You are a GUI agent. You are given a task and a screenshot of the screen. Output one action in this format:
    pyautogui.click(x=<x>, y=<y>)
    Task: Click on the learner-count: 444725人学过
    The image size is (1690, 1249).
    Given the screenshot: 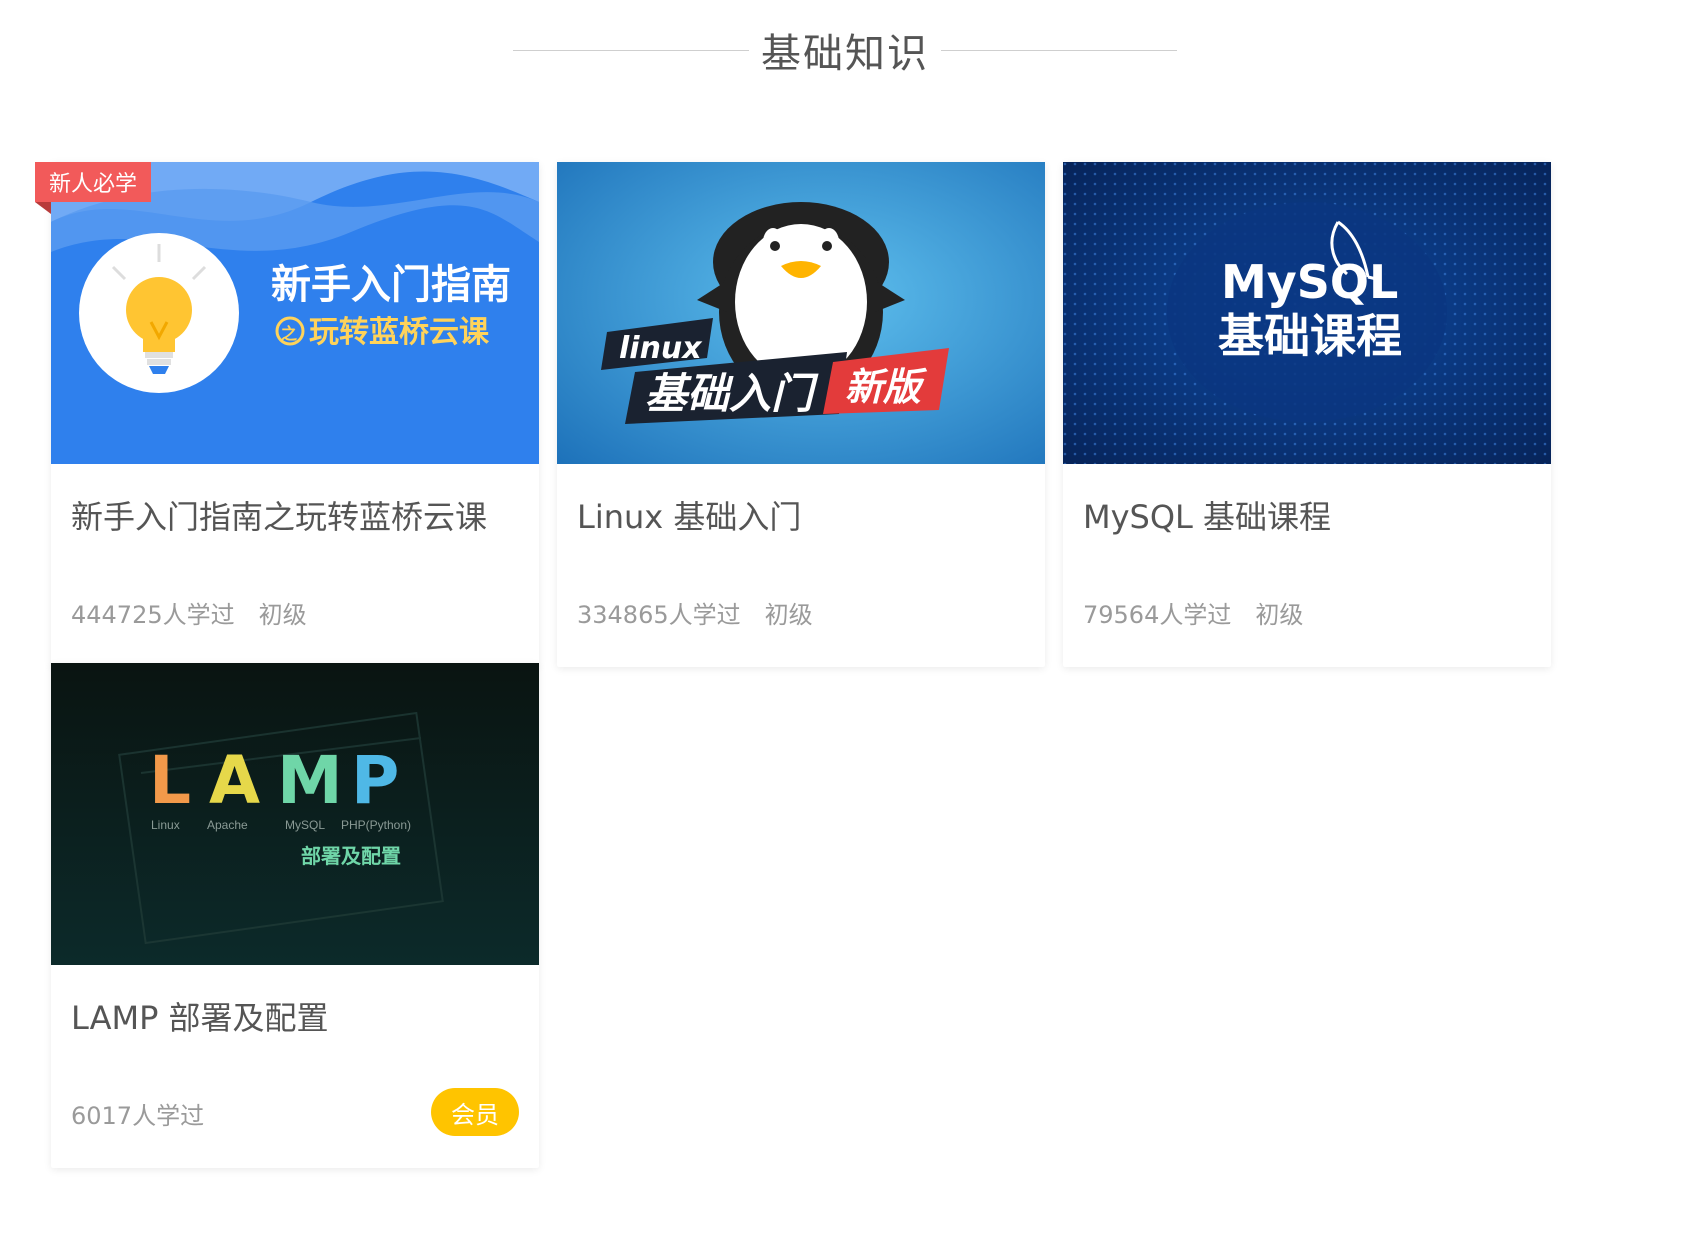 What is the action you would take?
    pyautogui.click(x=153, y=615)
    